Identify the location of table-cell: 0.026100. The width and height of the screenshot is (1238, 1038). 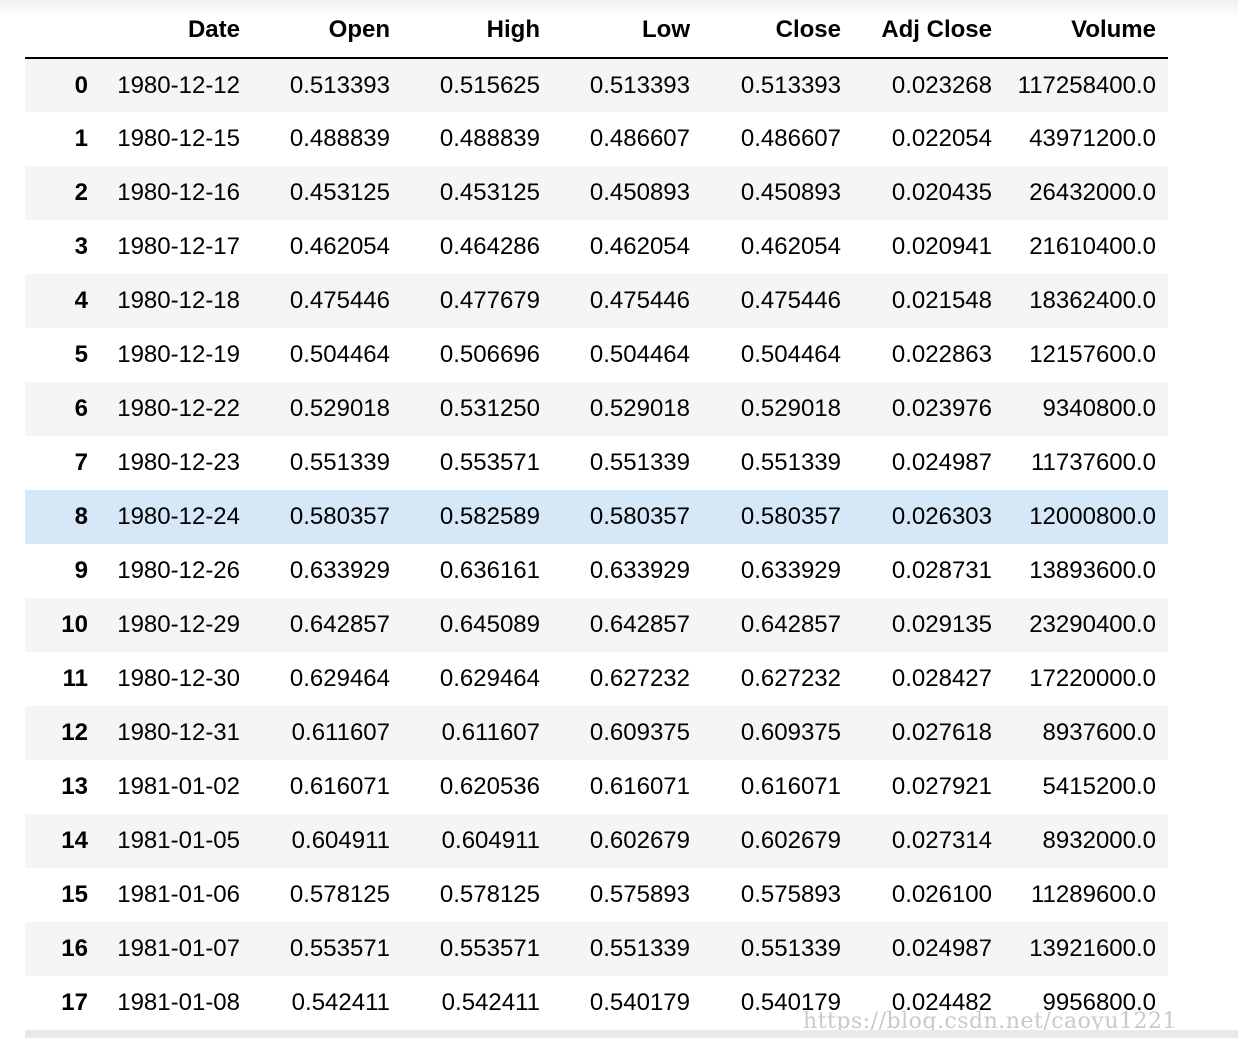
(941, 894).